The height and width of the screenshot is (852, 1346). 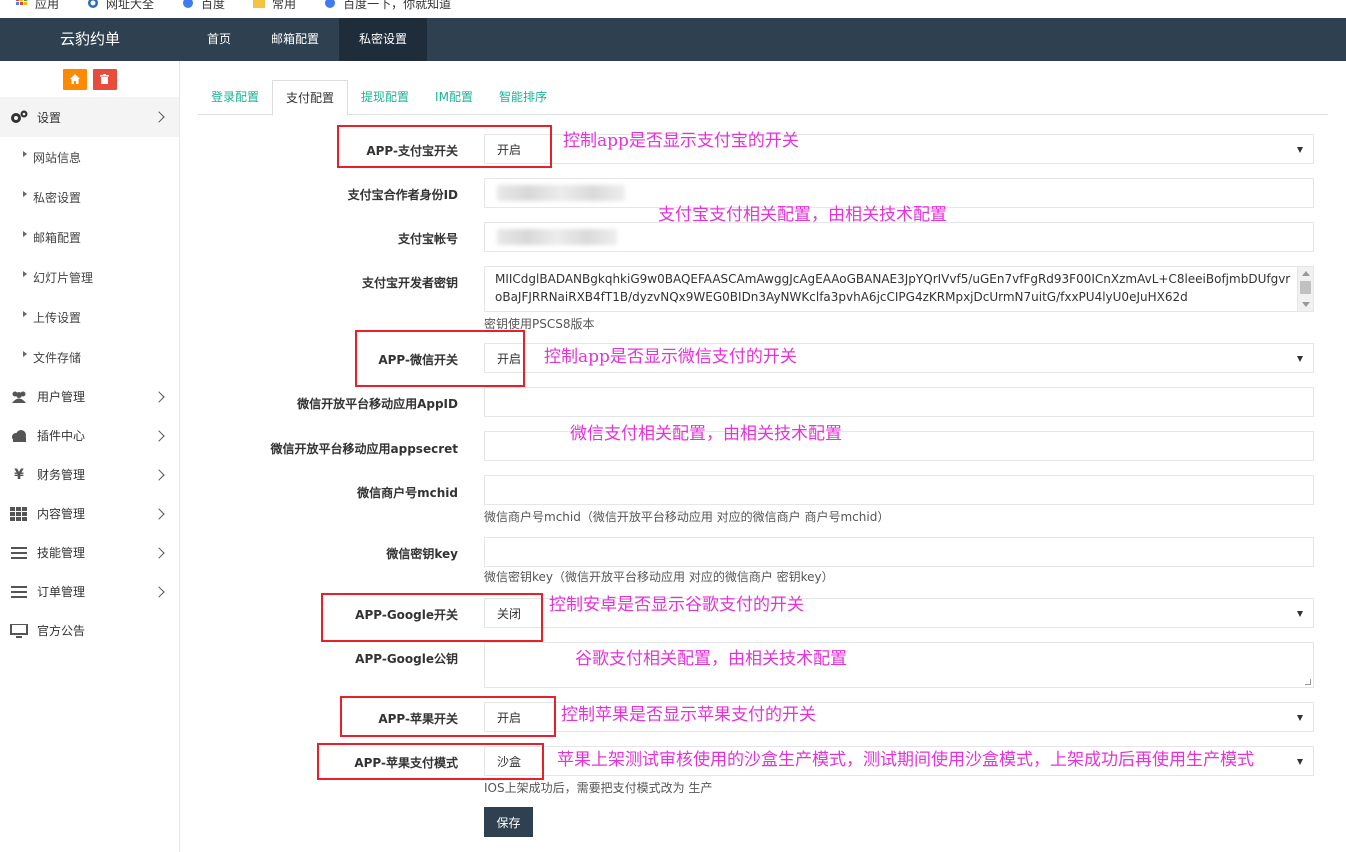 What do you see at coordinates (19, 474) in the screenshot?
I see `yen-icon: ¥` at bounding box center [19, 474].